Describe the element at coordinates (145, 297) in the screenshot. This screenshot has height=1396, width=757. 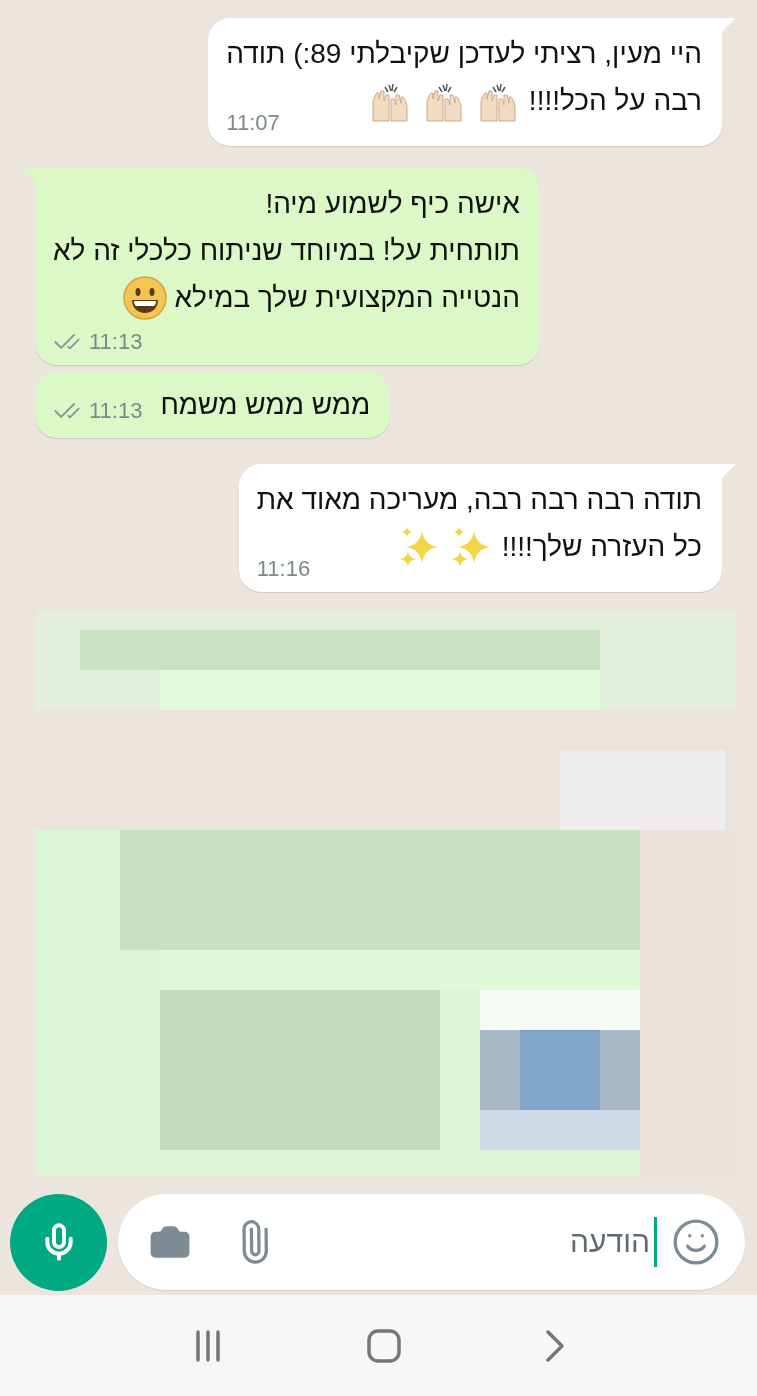
I see `grinning-face-icon` at that location.